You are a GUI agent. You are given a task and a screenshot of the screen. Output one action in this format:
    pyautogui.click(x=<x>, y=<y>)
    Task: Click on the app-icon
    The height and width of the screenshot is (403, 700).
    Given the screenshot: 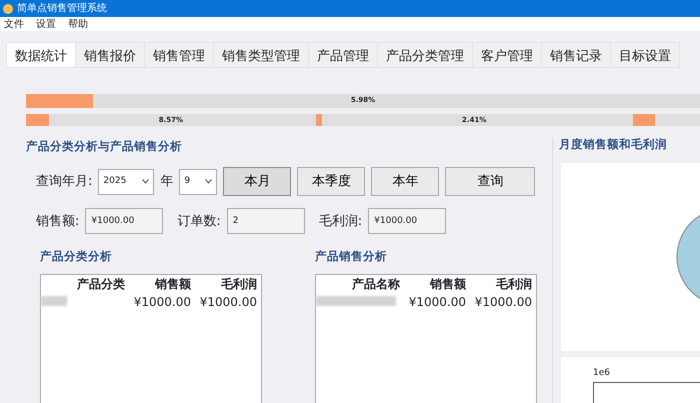 What is the action you would take?
    pyautogui.click(x=8, y=9)
    